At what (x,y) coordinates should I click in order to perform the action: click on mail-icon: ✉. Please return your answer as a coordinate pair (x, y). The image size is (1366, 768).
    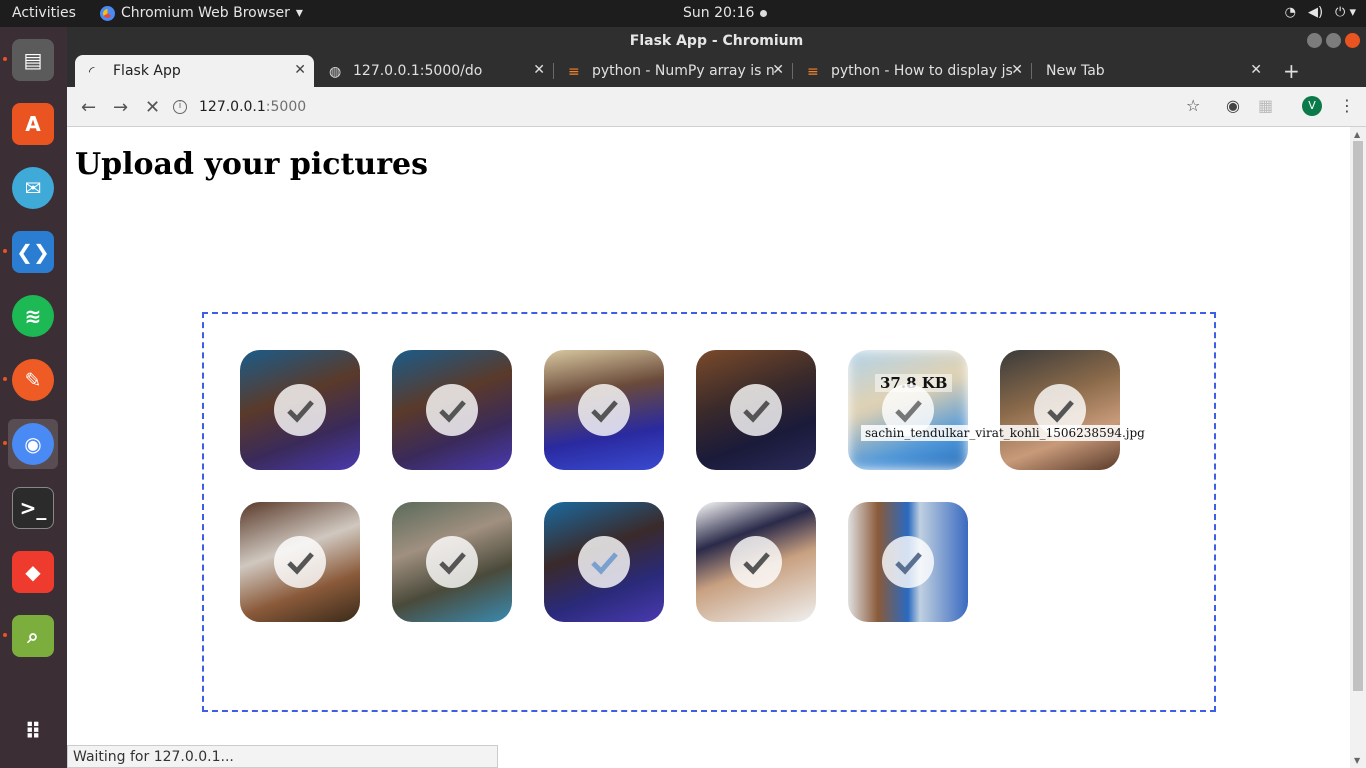
    Looking at the image, I should click on (33, 188).